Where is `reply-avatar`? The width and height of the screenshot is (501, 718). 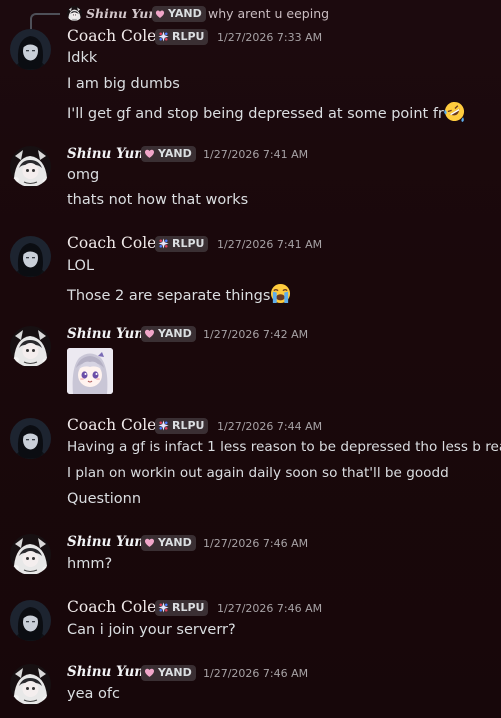 reply-avatar is located at coordinates (74, 13).